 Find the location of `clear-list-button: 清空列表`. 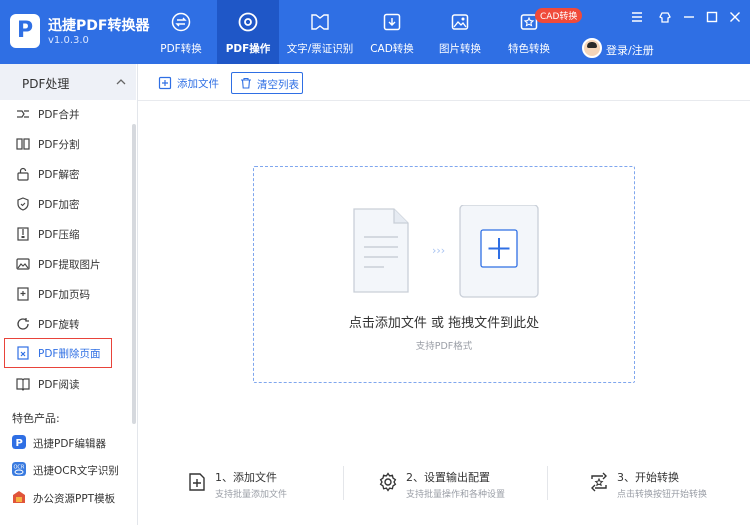

clear-list-button: 清空列表 is located at coordinates (267, 83).